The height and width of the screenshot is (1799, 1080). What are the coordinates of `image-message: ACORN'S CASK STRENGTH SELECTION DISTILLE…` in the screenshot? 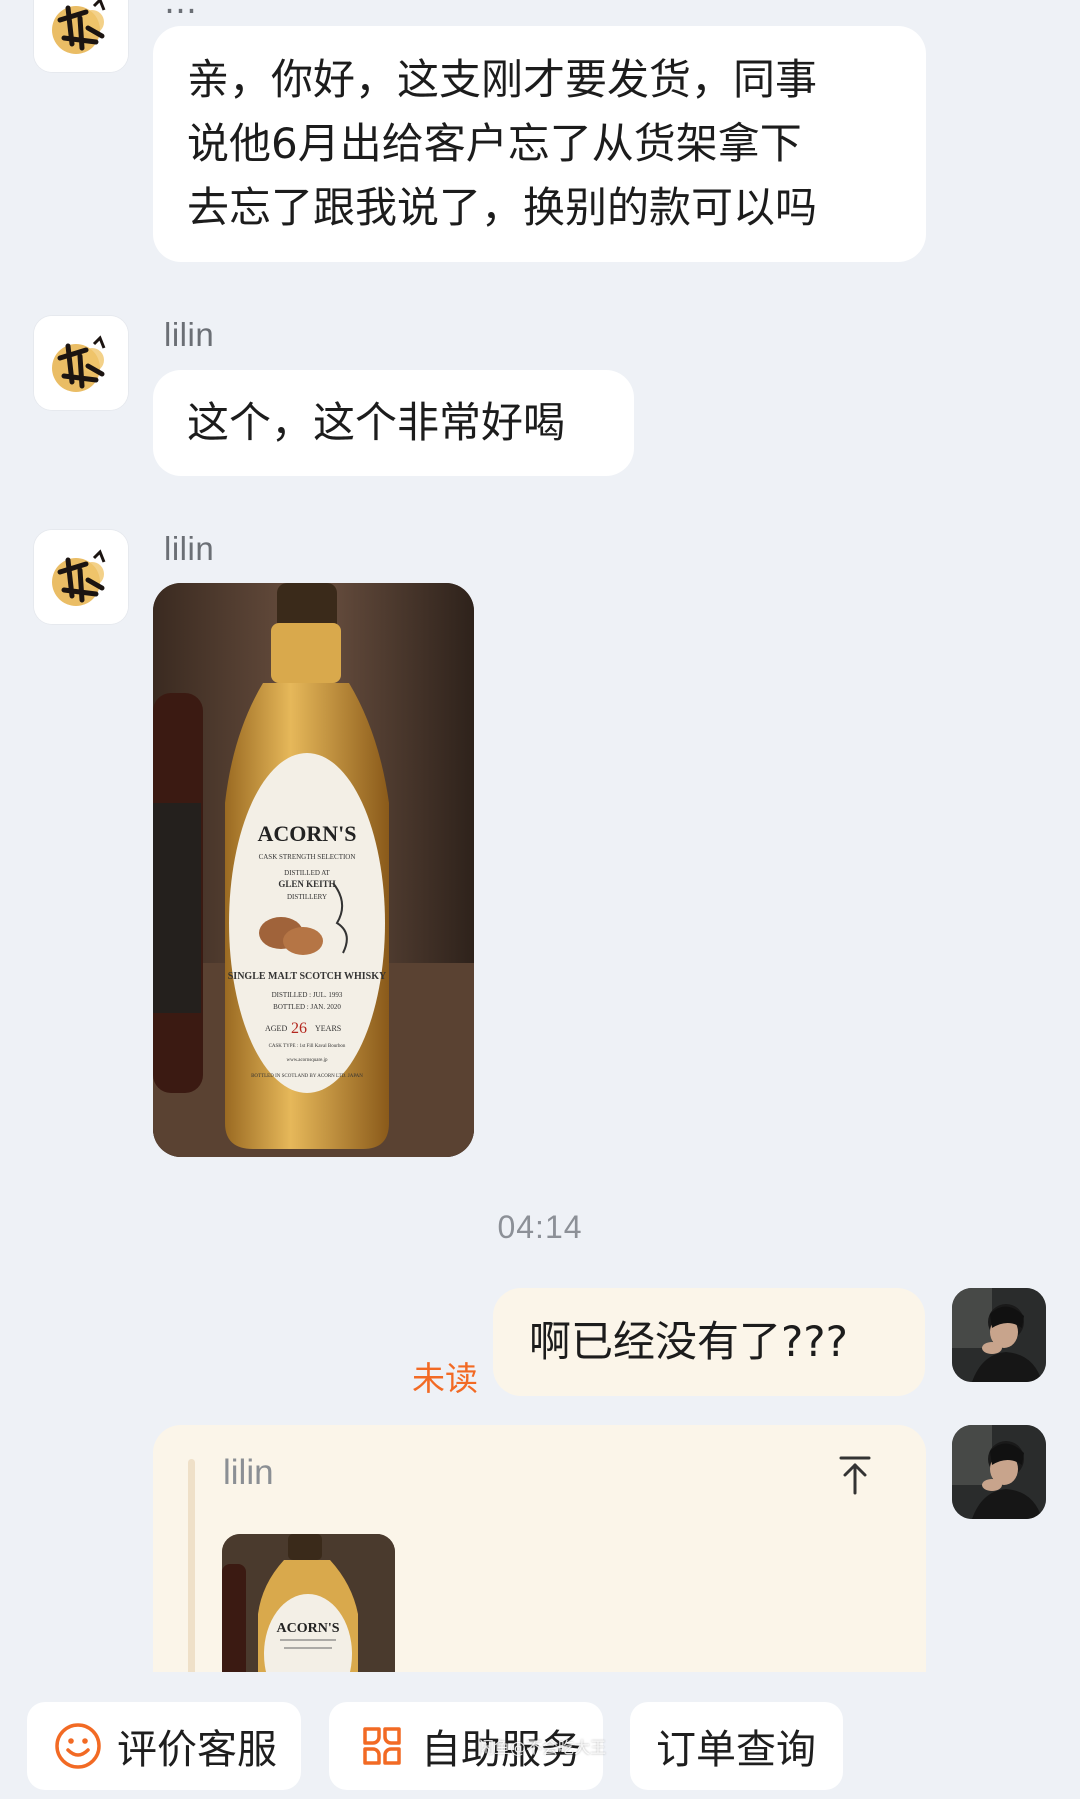 It's located at (313, 870).